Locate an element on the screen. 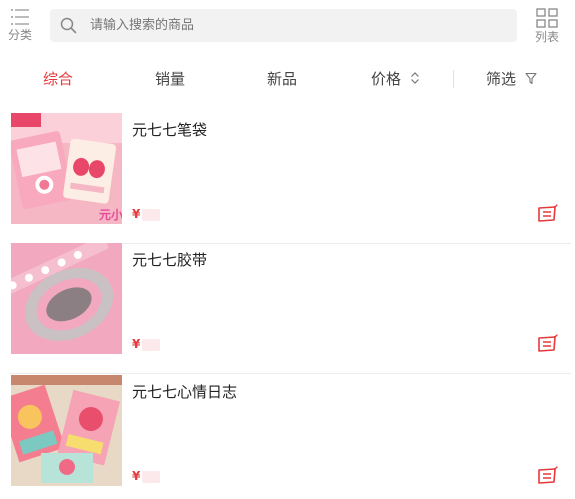 The width and height of the screenshot is (575, 499). product-title: 元七七笔袋 is located at coordinates (169, 129).